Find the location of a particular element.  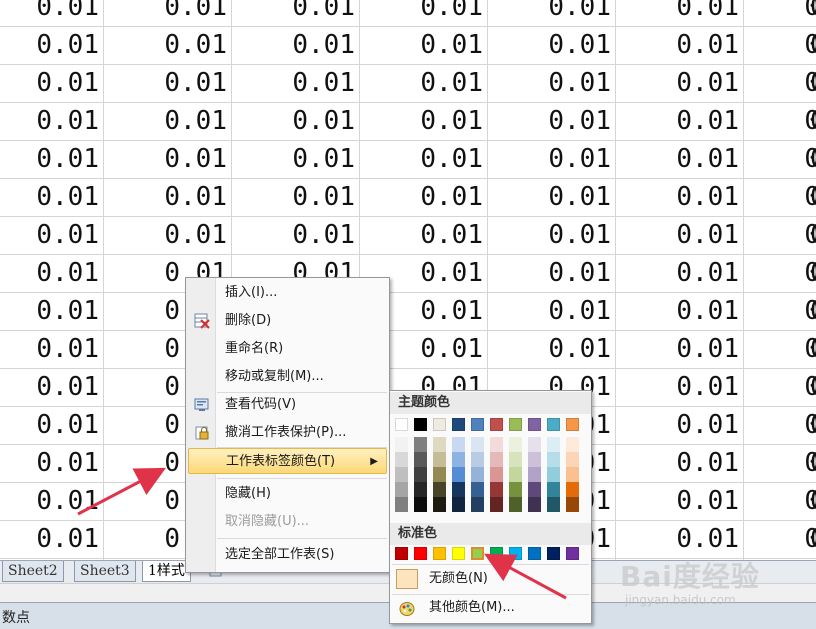

no-color-option: 无颜色(N) is located at coordinates (490, 579).